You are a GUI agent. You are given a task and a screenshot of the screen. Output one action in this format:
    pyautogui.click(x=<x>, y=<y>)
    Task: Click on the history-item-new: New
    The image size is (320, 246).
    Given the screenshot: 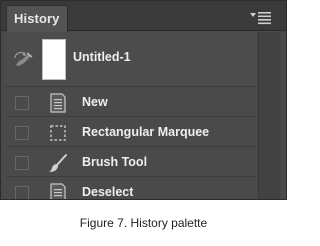 What is the action you would take?
    pyautogui.click(x=131, y=102)
    